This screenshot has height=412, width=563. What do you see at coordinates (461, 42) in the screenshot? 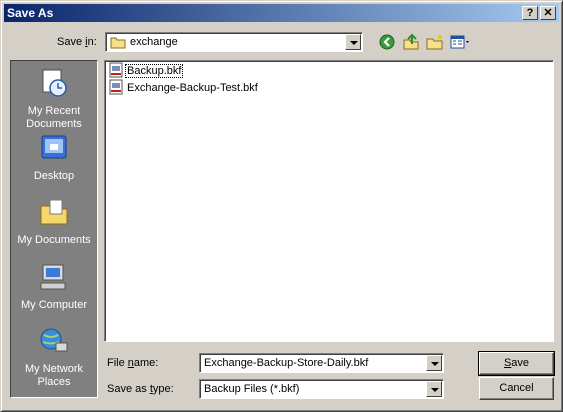
I see `views-menu-icon` at bounding box center [461, 42].